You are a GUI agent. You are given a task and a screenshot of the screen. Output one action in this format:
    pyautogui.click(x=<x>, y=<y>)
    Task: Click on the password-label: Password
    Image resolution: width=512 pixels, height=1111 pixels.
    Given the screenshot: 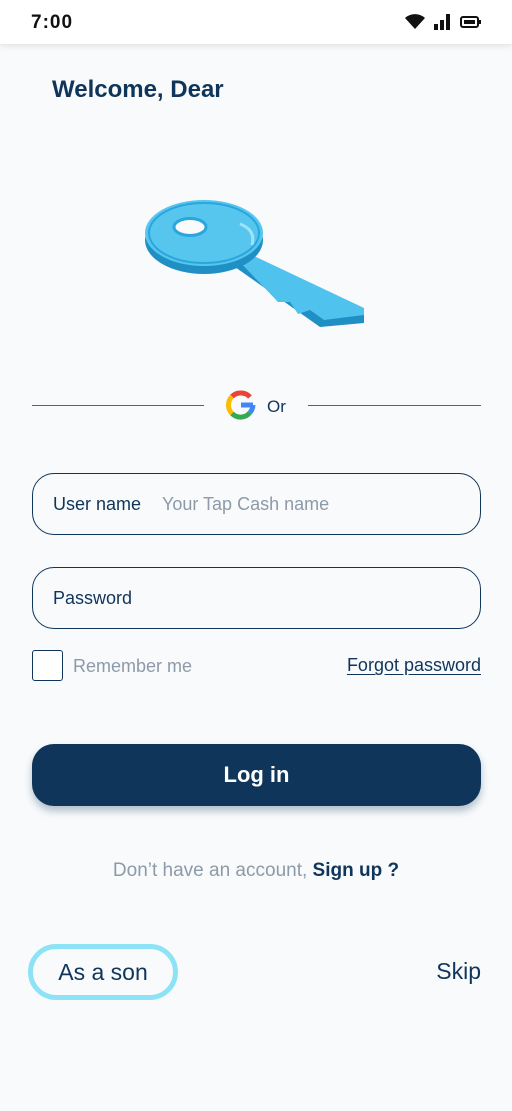 What is the action you would take?
    pyautogui.click(x=93, y=598)
    